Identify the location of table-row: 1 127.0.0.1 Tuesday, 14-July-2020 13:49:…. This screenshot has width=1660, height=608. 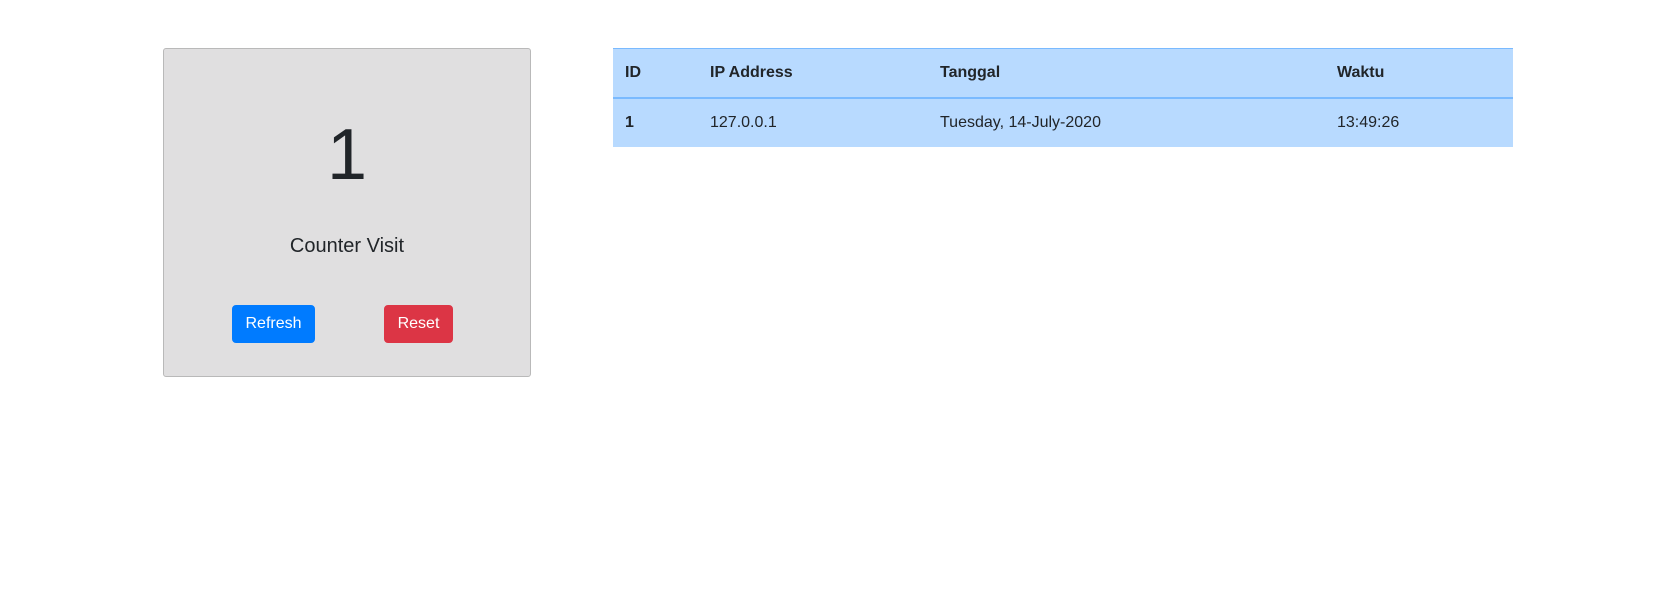
(1063, 122).